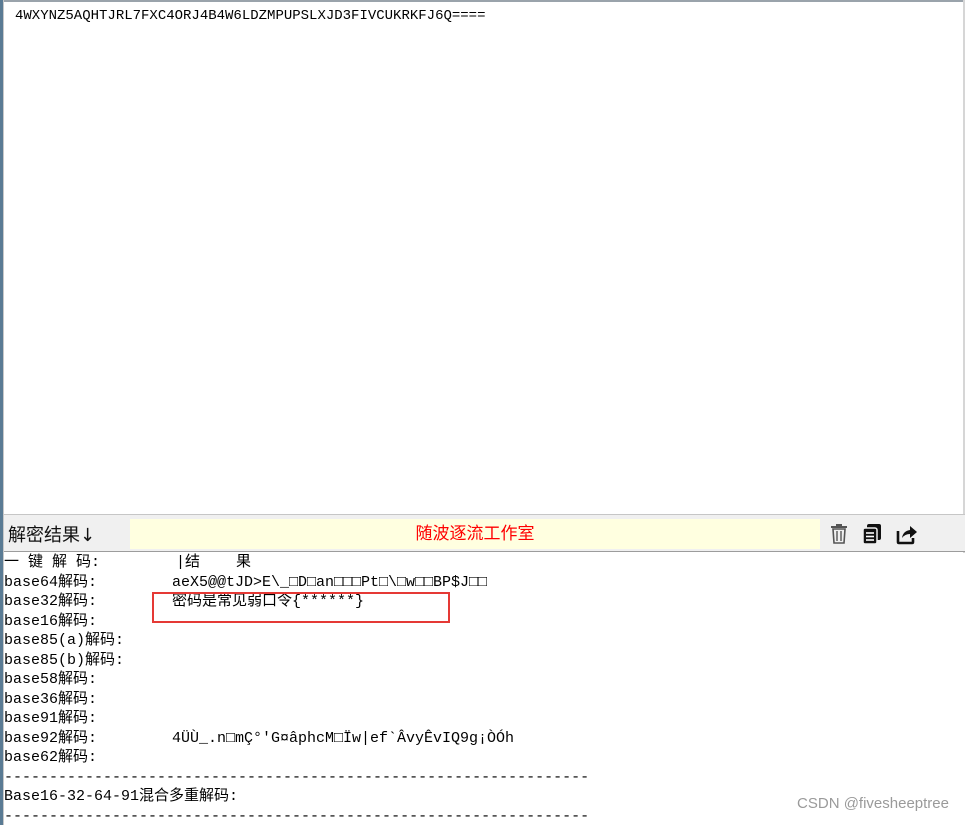 Image resolution: width=965 pixels, height=825 pixels. I want to click on result-row-base32: base32解码: 密码是常见弱口令{******}, so click(484, 602).